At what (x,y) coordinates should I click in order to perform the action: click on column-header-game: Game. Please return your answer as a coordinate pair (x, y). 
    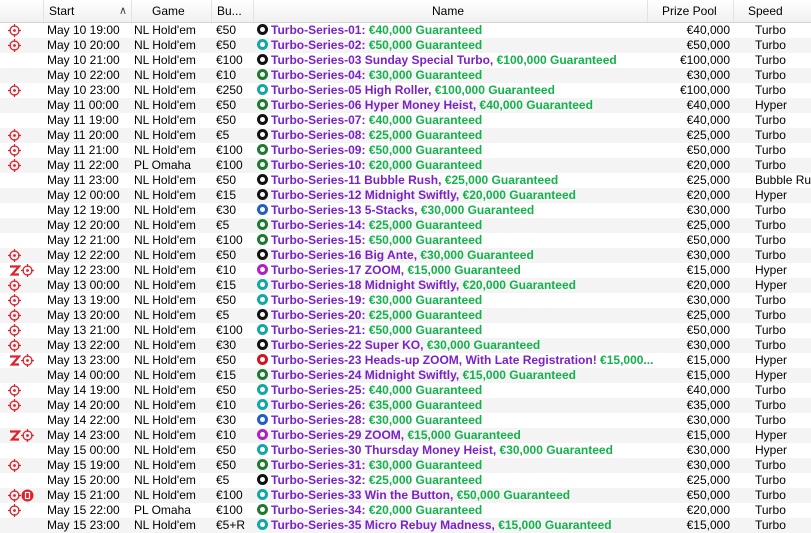
    Looking at the image, I should click on (172, 11).